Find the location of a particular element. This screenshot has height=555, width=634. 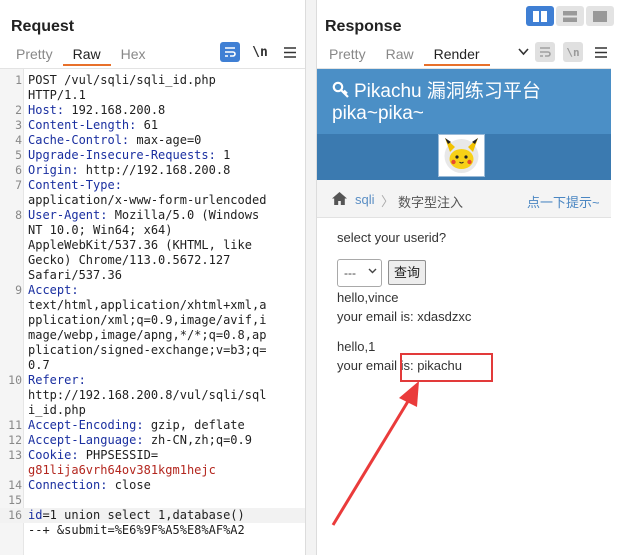

request-line-code: g81lija6vrh64ov381kgm1hejc is located at coordinates (122, 470).